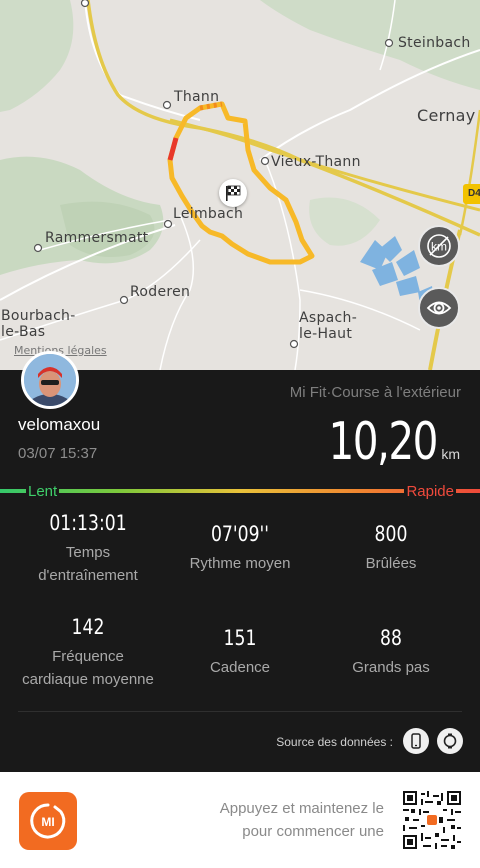  What do you see at coordinates (240, 667) in the screenshot?
I see `stat-label: Cadence` at bounding box center [240, 667].